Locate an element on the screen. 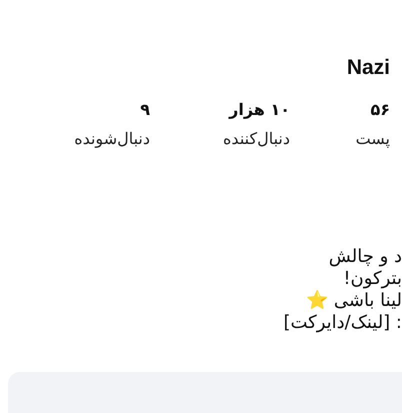 The image size is (402, 413). bio-line: بترکون! is located at coordinates (372, 279).